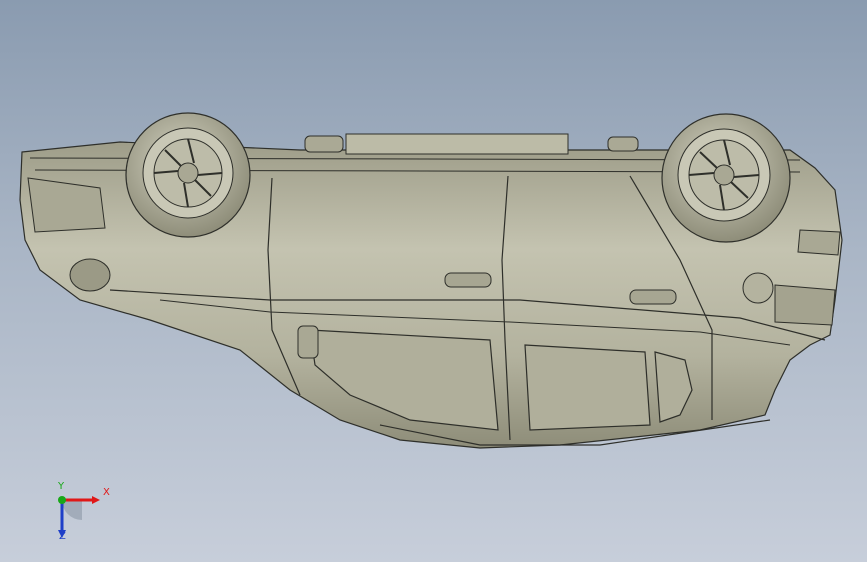  Describe the element at coordinates (819, 242) in the screenshot. I see `tail-light` at that location.